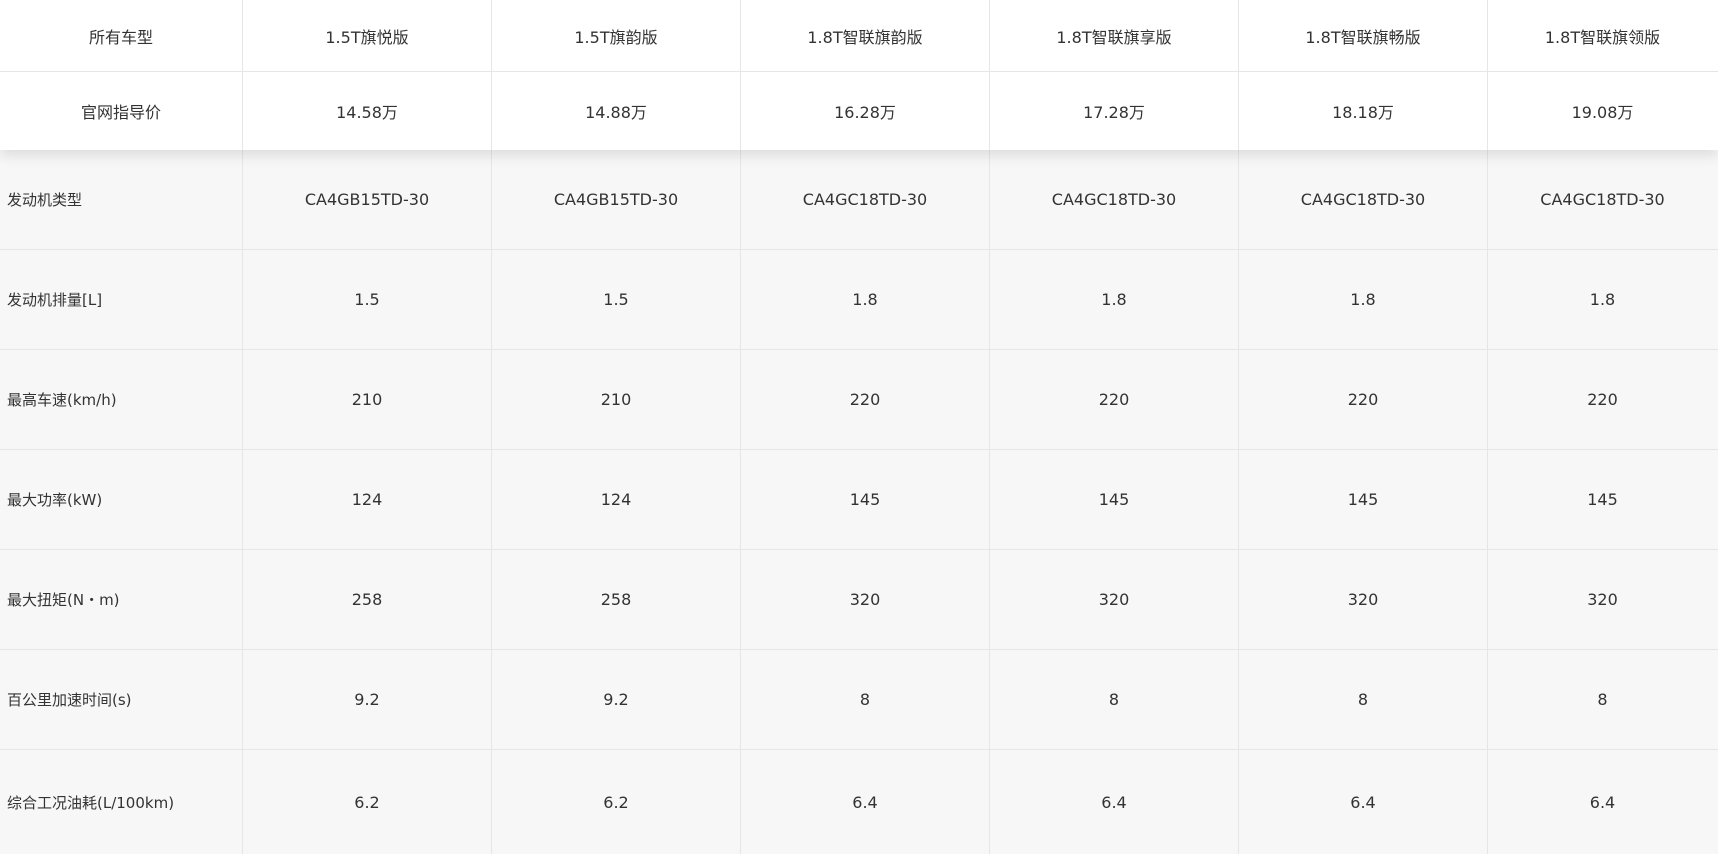  I want to click on price-value: 18.18万, so click(1363, 111).